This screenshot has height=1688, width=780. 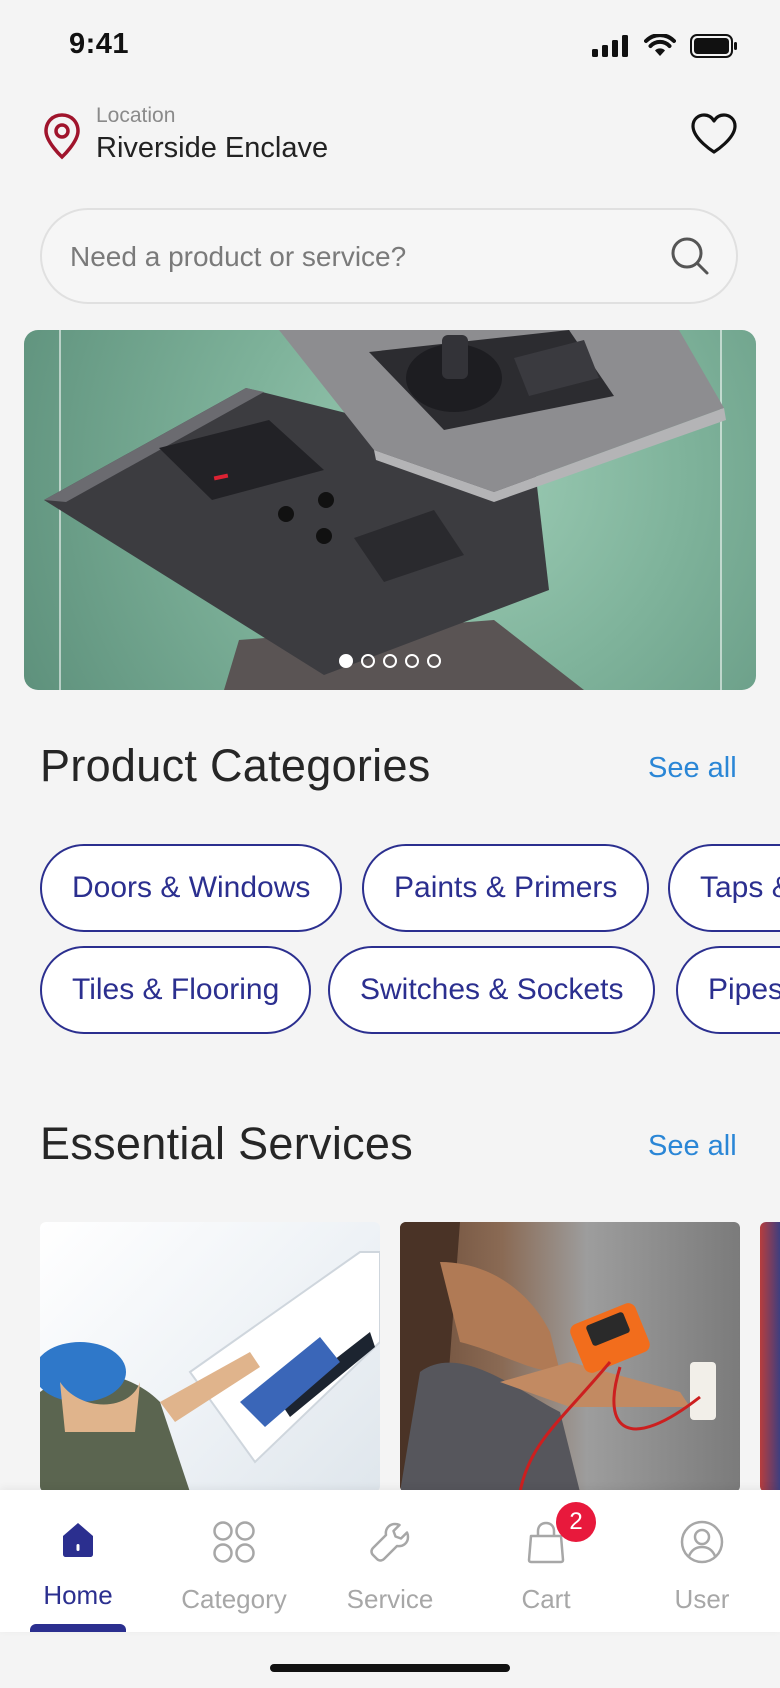 I want to click on banner-pagination, so click(x=390, y=661).